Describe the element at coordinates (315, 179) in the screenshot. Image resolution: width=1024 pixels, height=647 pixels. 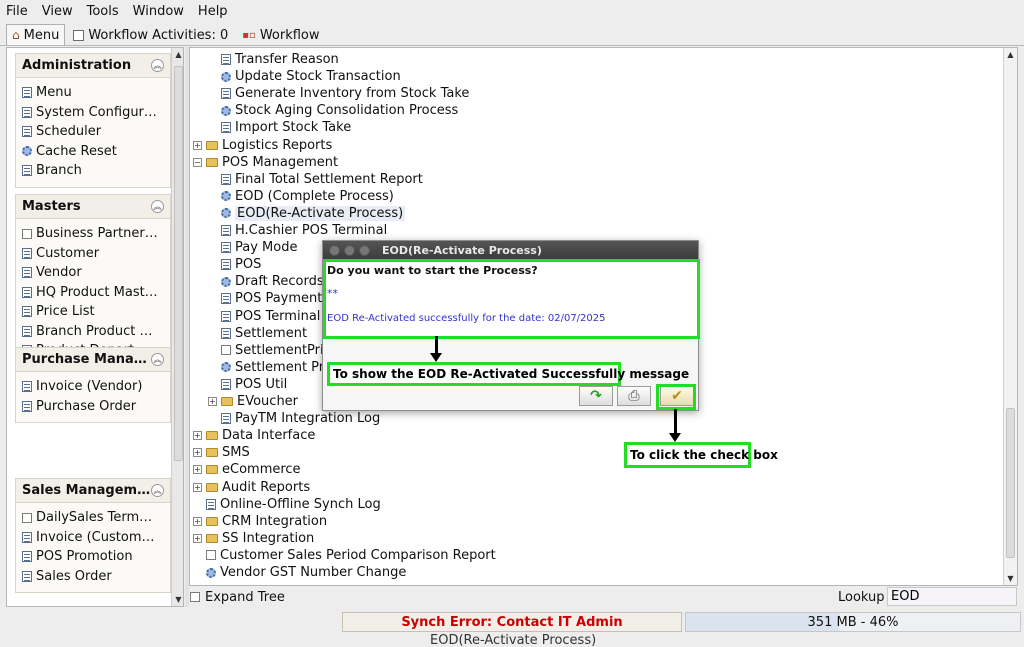
I see `tree-item: Final Total Settlement Report` at that location.